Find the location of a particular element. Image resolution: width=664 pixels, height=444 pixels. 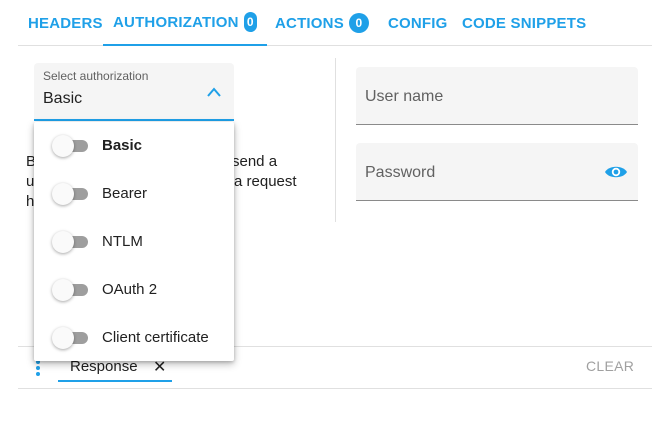

description-line1-end: send a is located at coordinates (255, 161).